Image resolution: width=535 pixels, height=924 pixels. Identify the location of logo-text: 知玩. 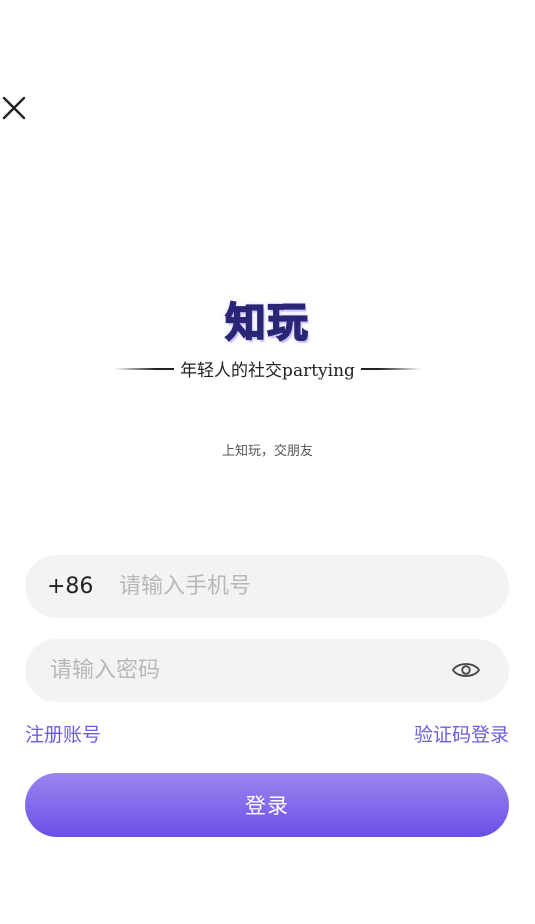
(267, 323).